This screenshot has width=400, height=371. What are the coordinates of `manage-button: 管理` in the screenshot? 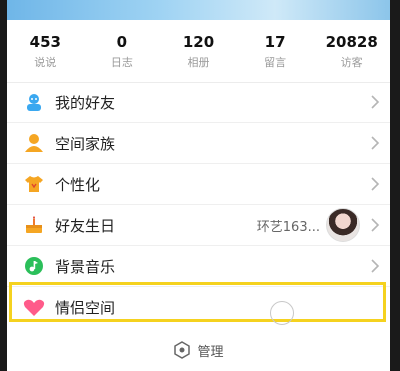 It's located at (198, 350).